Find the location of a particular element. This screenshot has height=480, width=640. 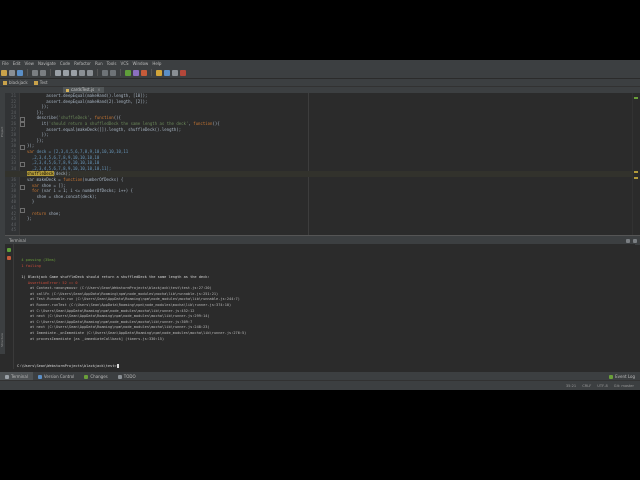

debug-icon is located at coordinates (136, 72).